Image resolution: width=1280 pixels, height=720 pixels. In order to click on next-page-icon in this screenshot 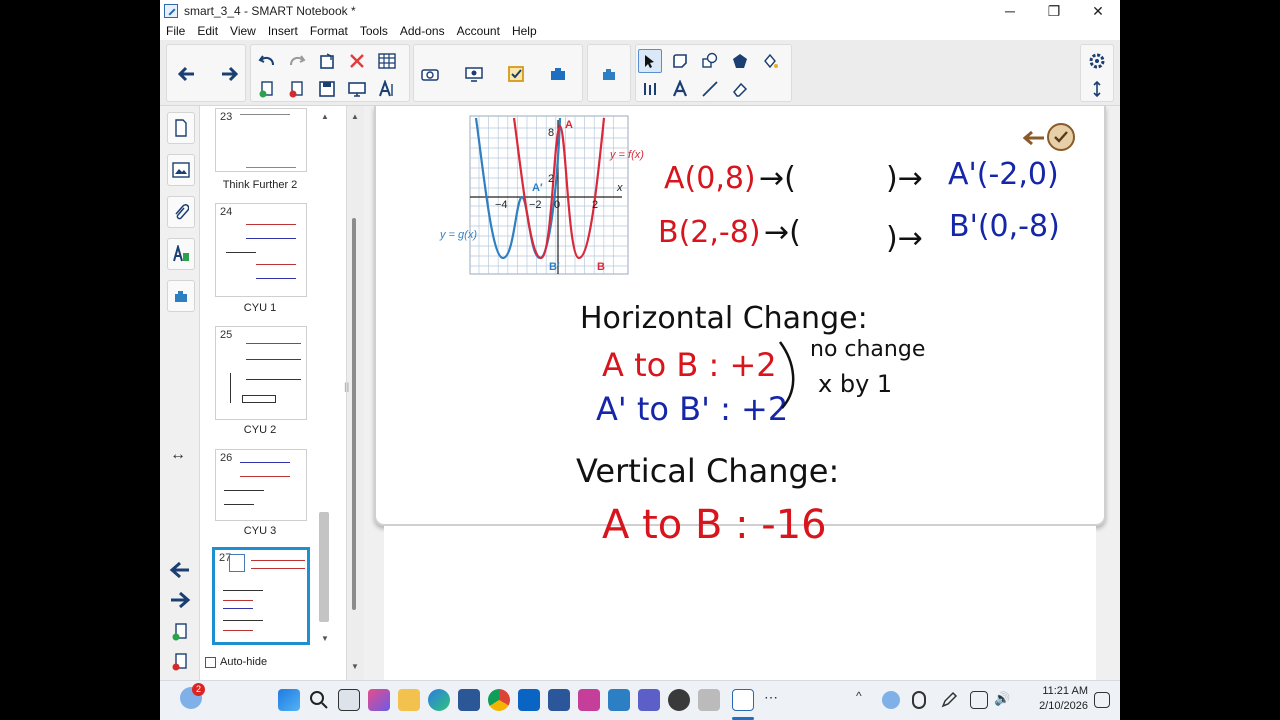, I will do `click(180, 600)`.